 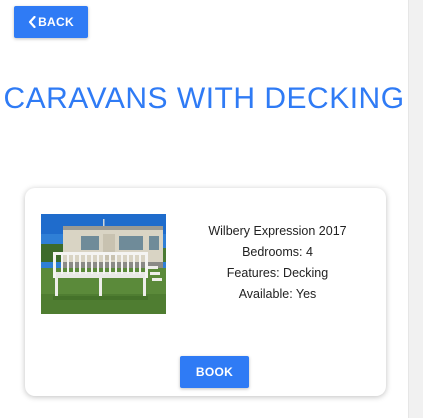 I want to click on caravan-bedrooms: Bedrooms: 4, so click(x=277, y=252).